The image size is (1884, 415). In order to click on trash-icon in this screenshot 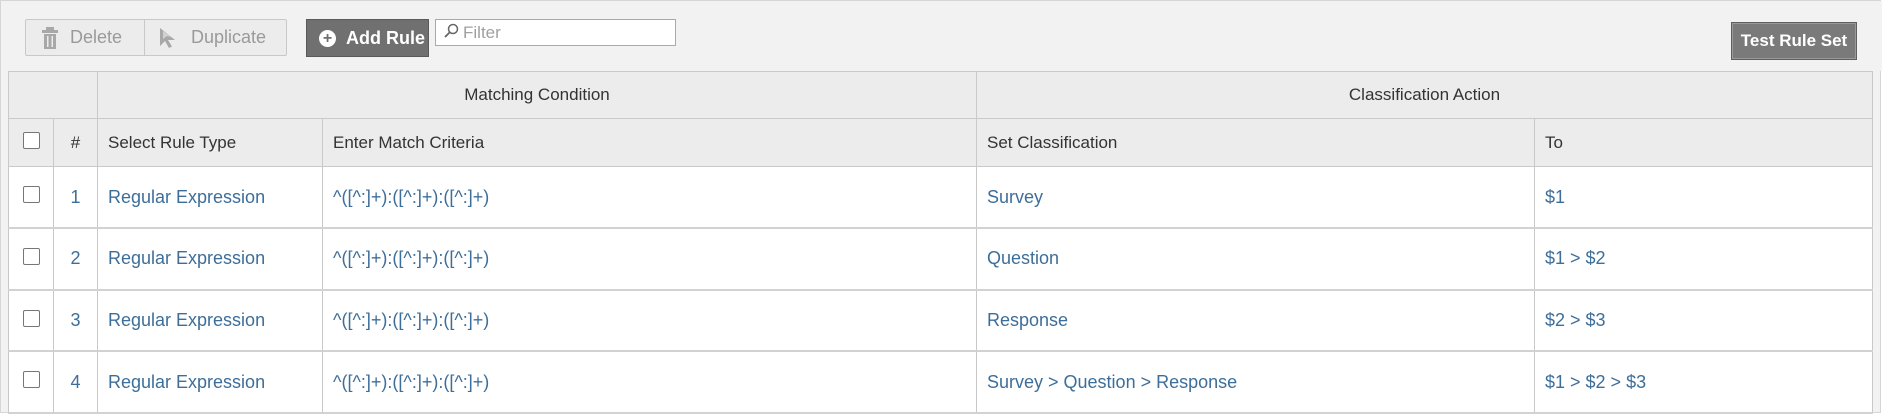, I will do `click(50, 37)`.